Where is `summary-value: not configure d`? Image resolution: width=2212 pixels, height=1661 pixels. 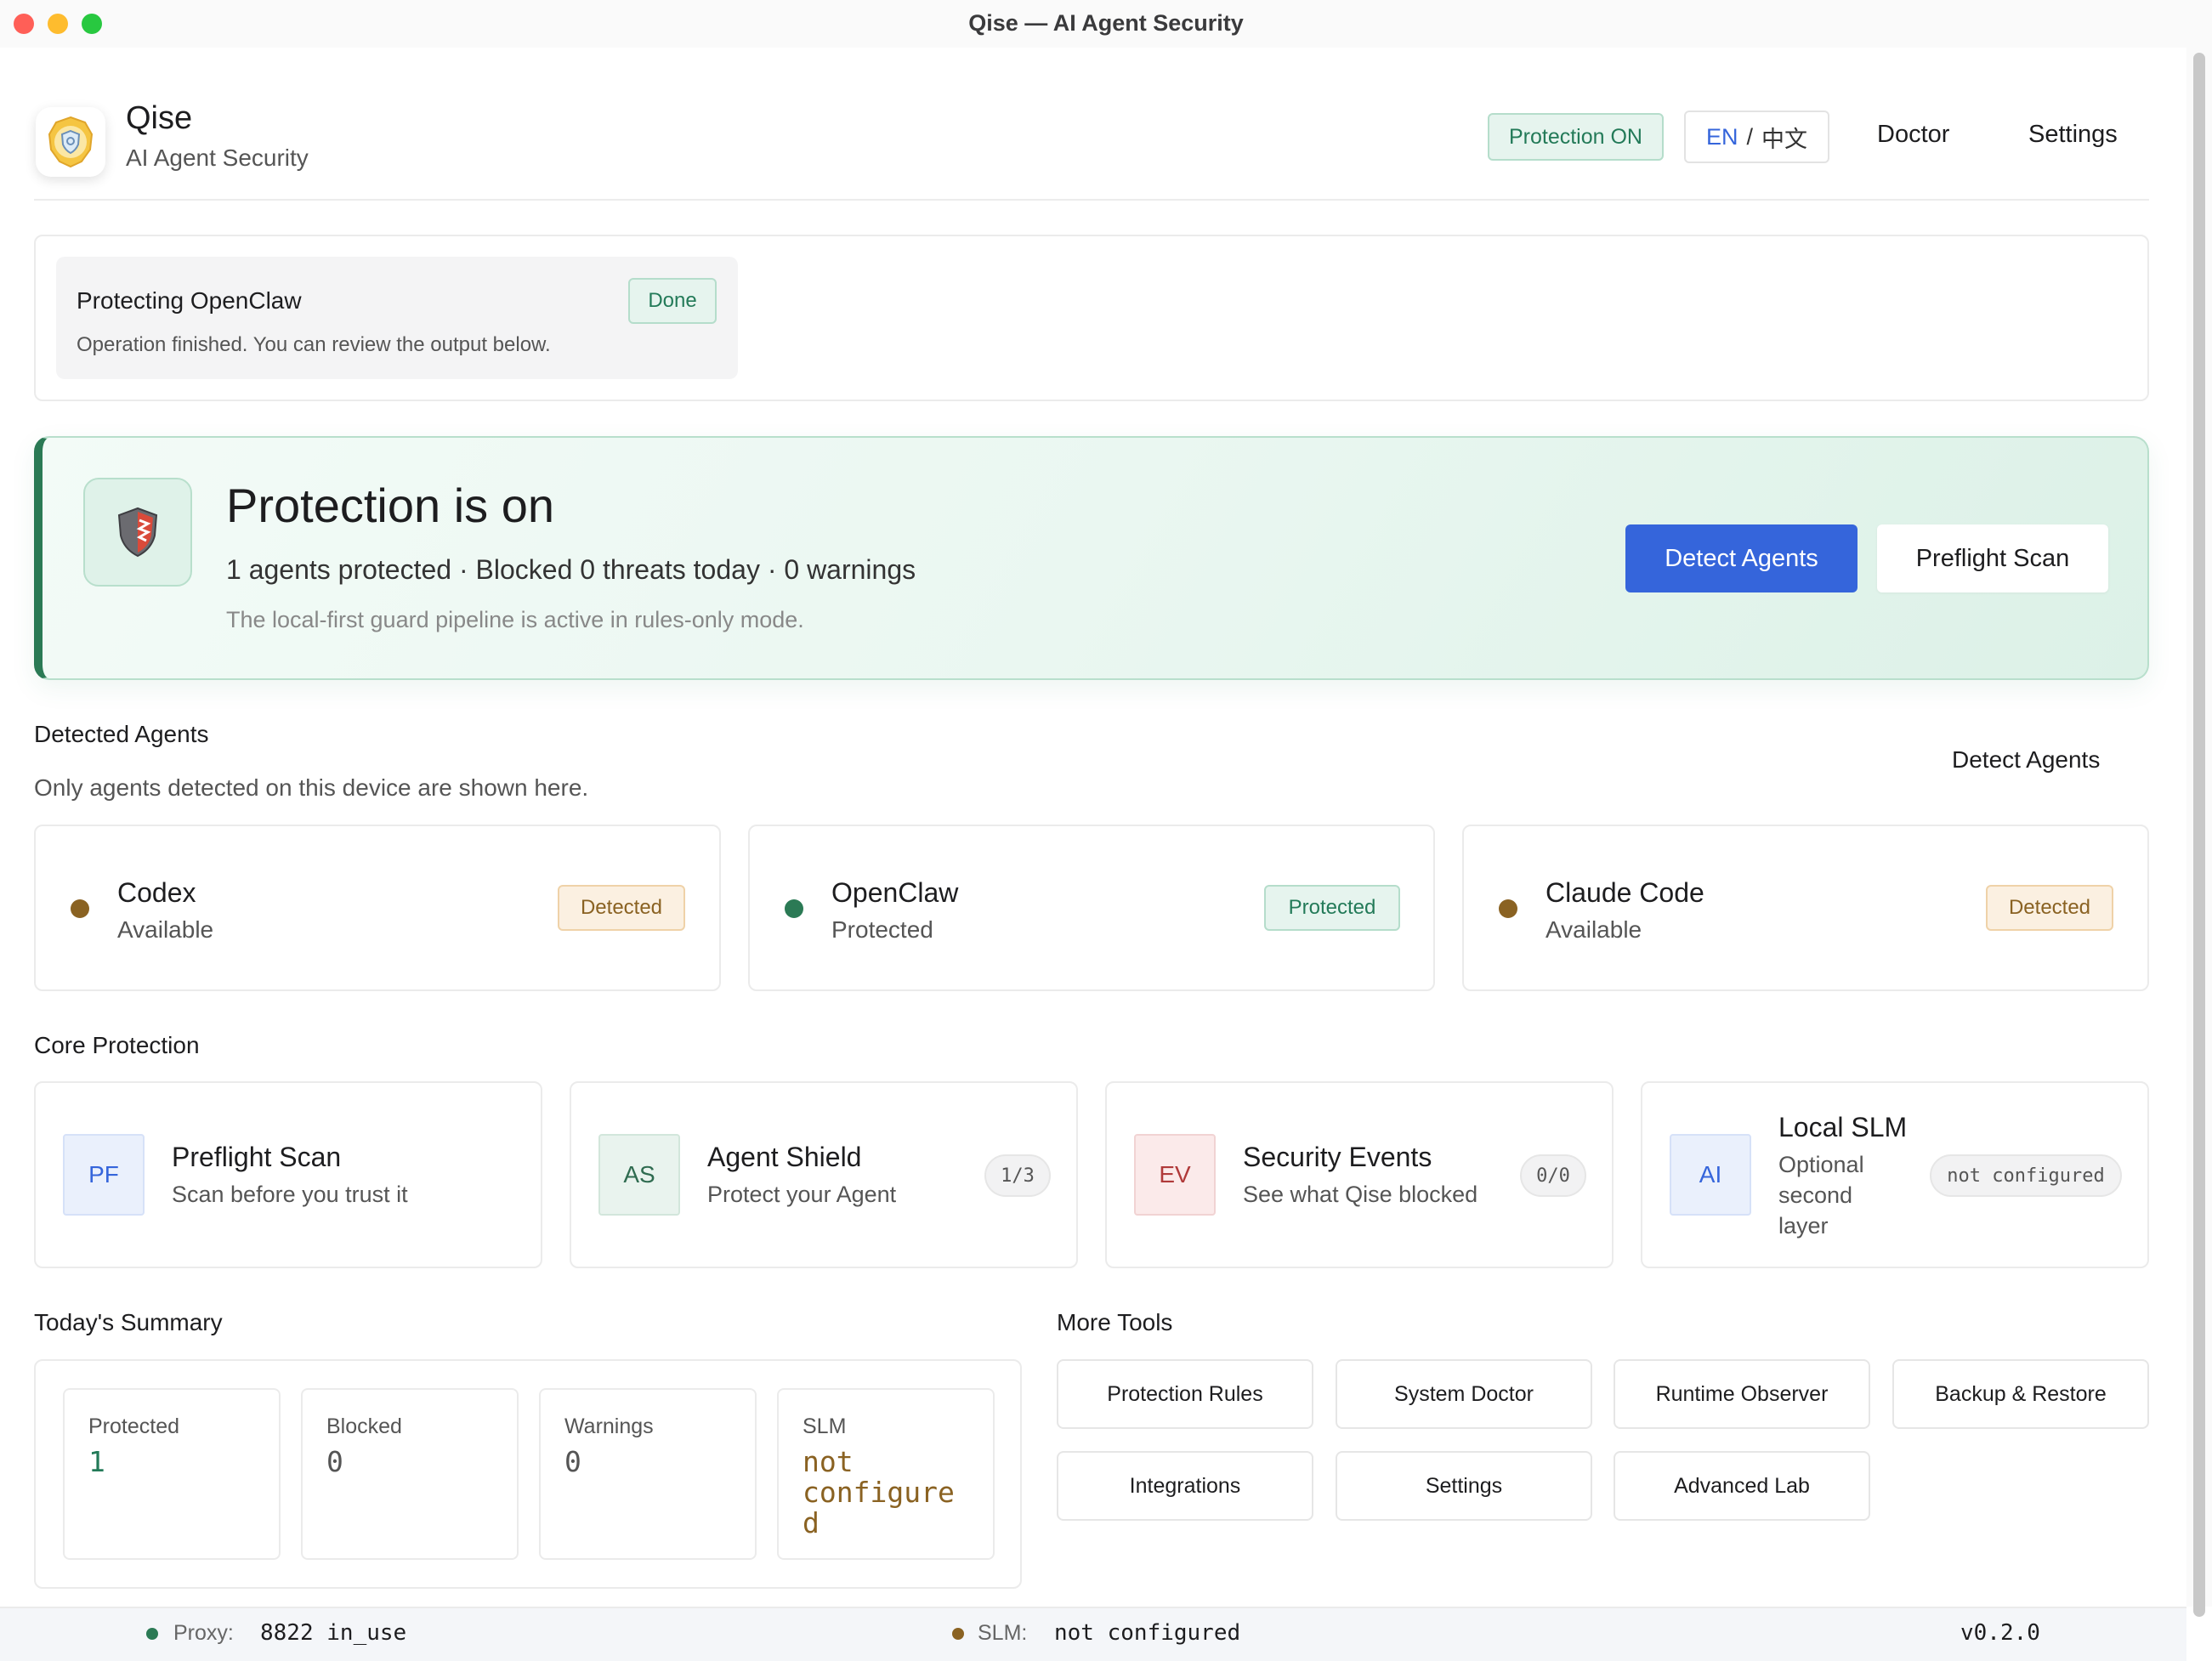 summary-value: not configure d is located at coordinates (879, 1493).